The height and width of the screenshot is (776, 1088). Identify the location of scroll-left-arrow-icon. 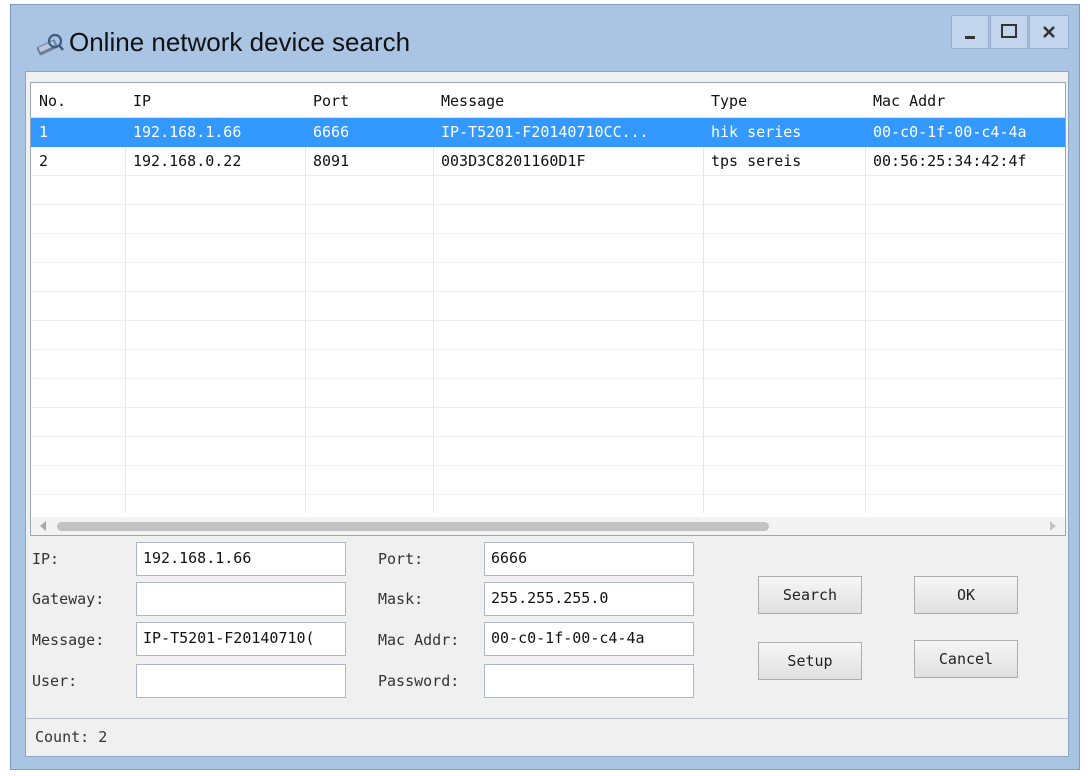
(43, 526).